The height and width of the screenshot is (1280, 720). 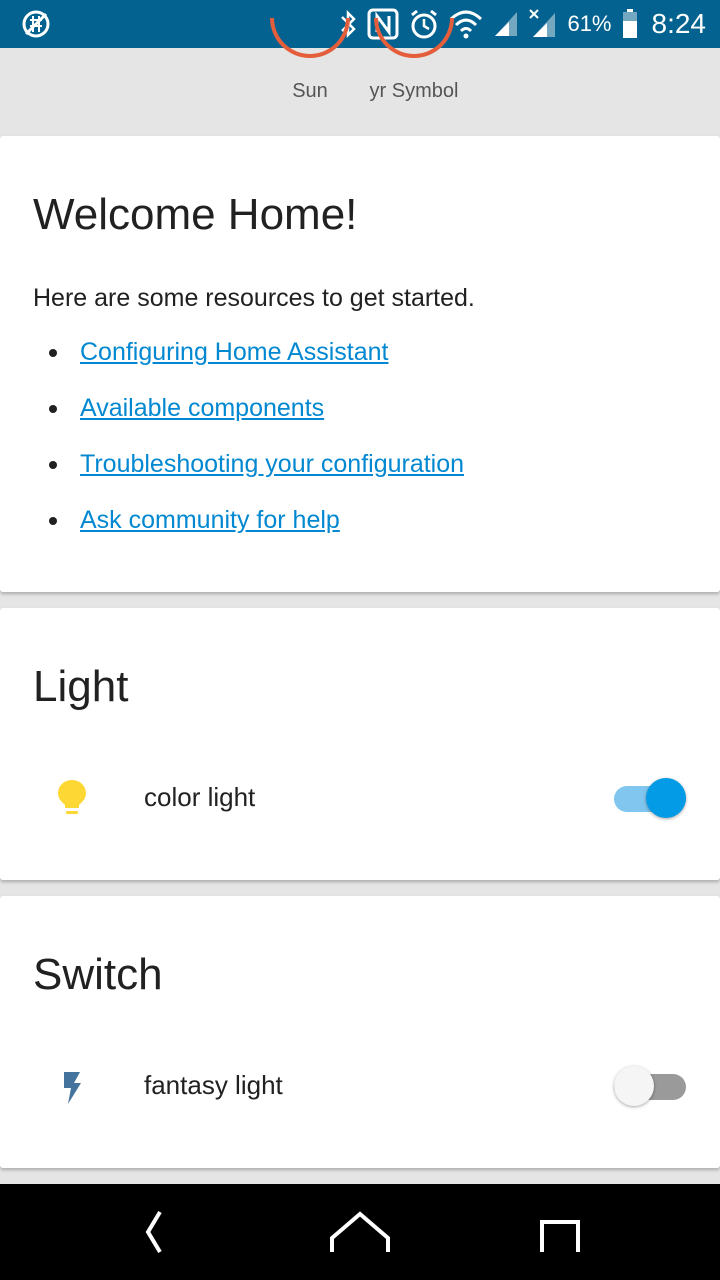 I want to click on wifi-icon, so click(x=466, y=24).